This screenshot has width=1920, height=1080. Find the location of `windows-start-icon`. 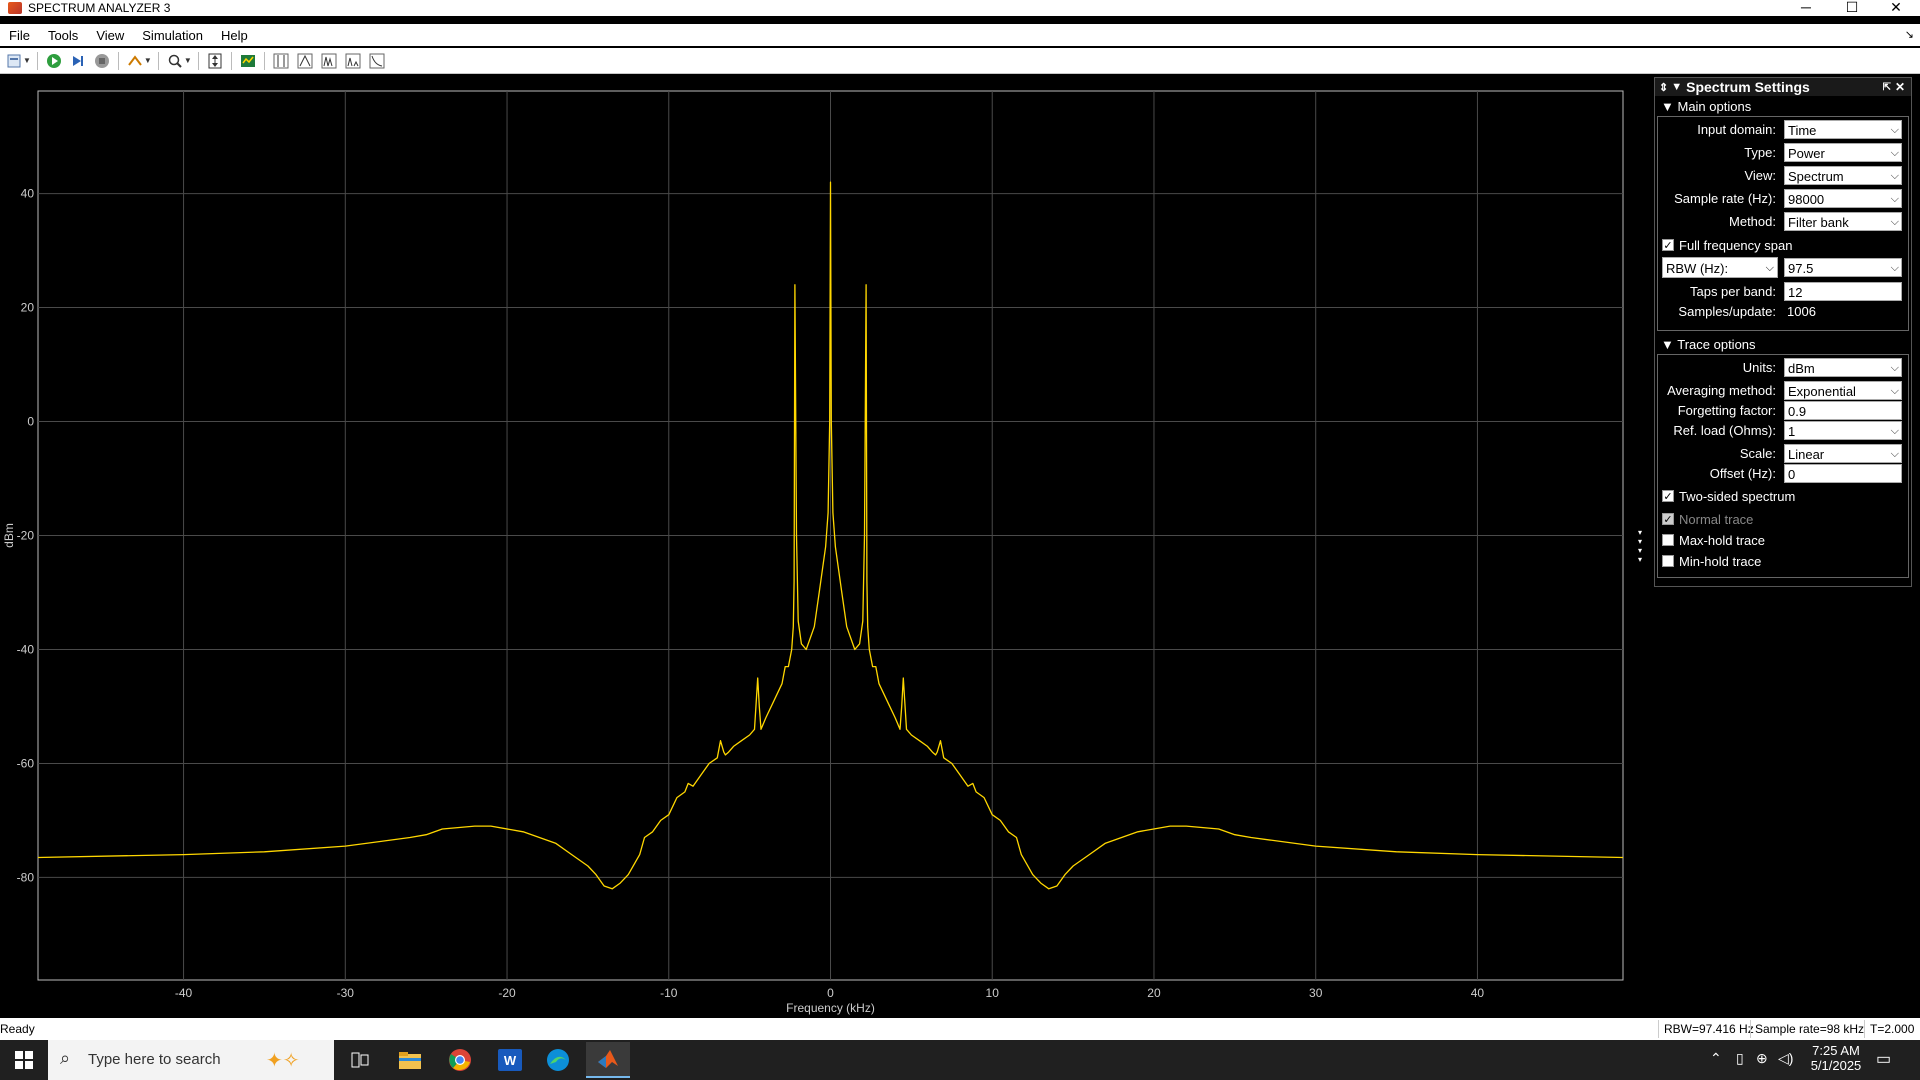

windows-start-icon is located at coordinates (24, 1060).